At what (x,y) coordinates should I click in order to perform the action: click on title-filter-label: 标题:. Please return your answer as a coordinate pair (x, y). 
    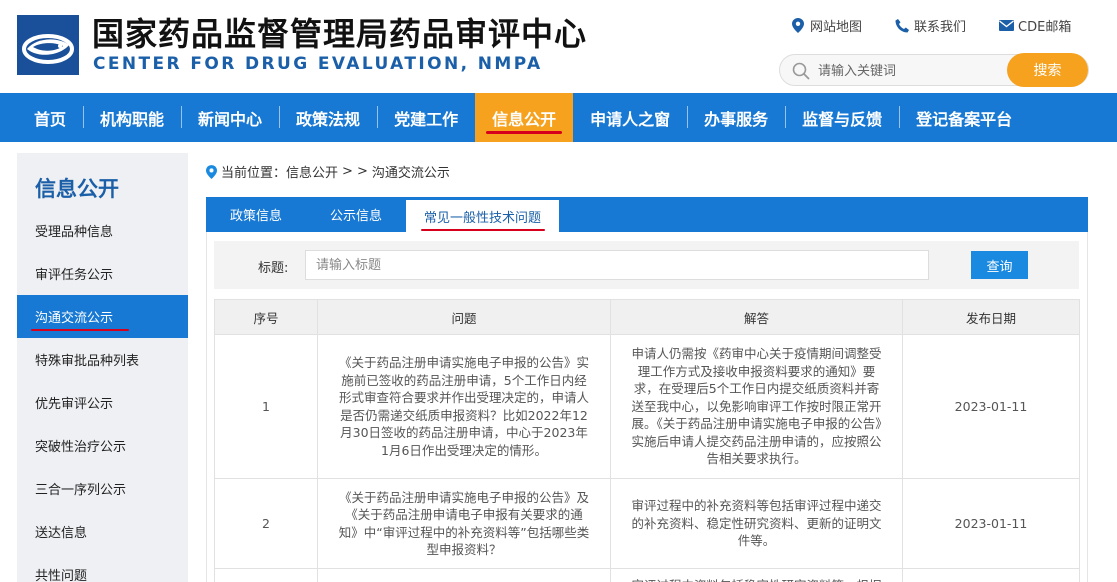
    Looking at the image, I should click on (273, 268).